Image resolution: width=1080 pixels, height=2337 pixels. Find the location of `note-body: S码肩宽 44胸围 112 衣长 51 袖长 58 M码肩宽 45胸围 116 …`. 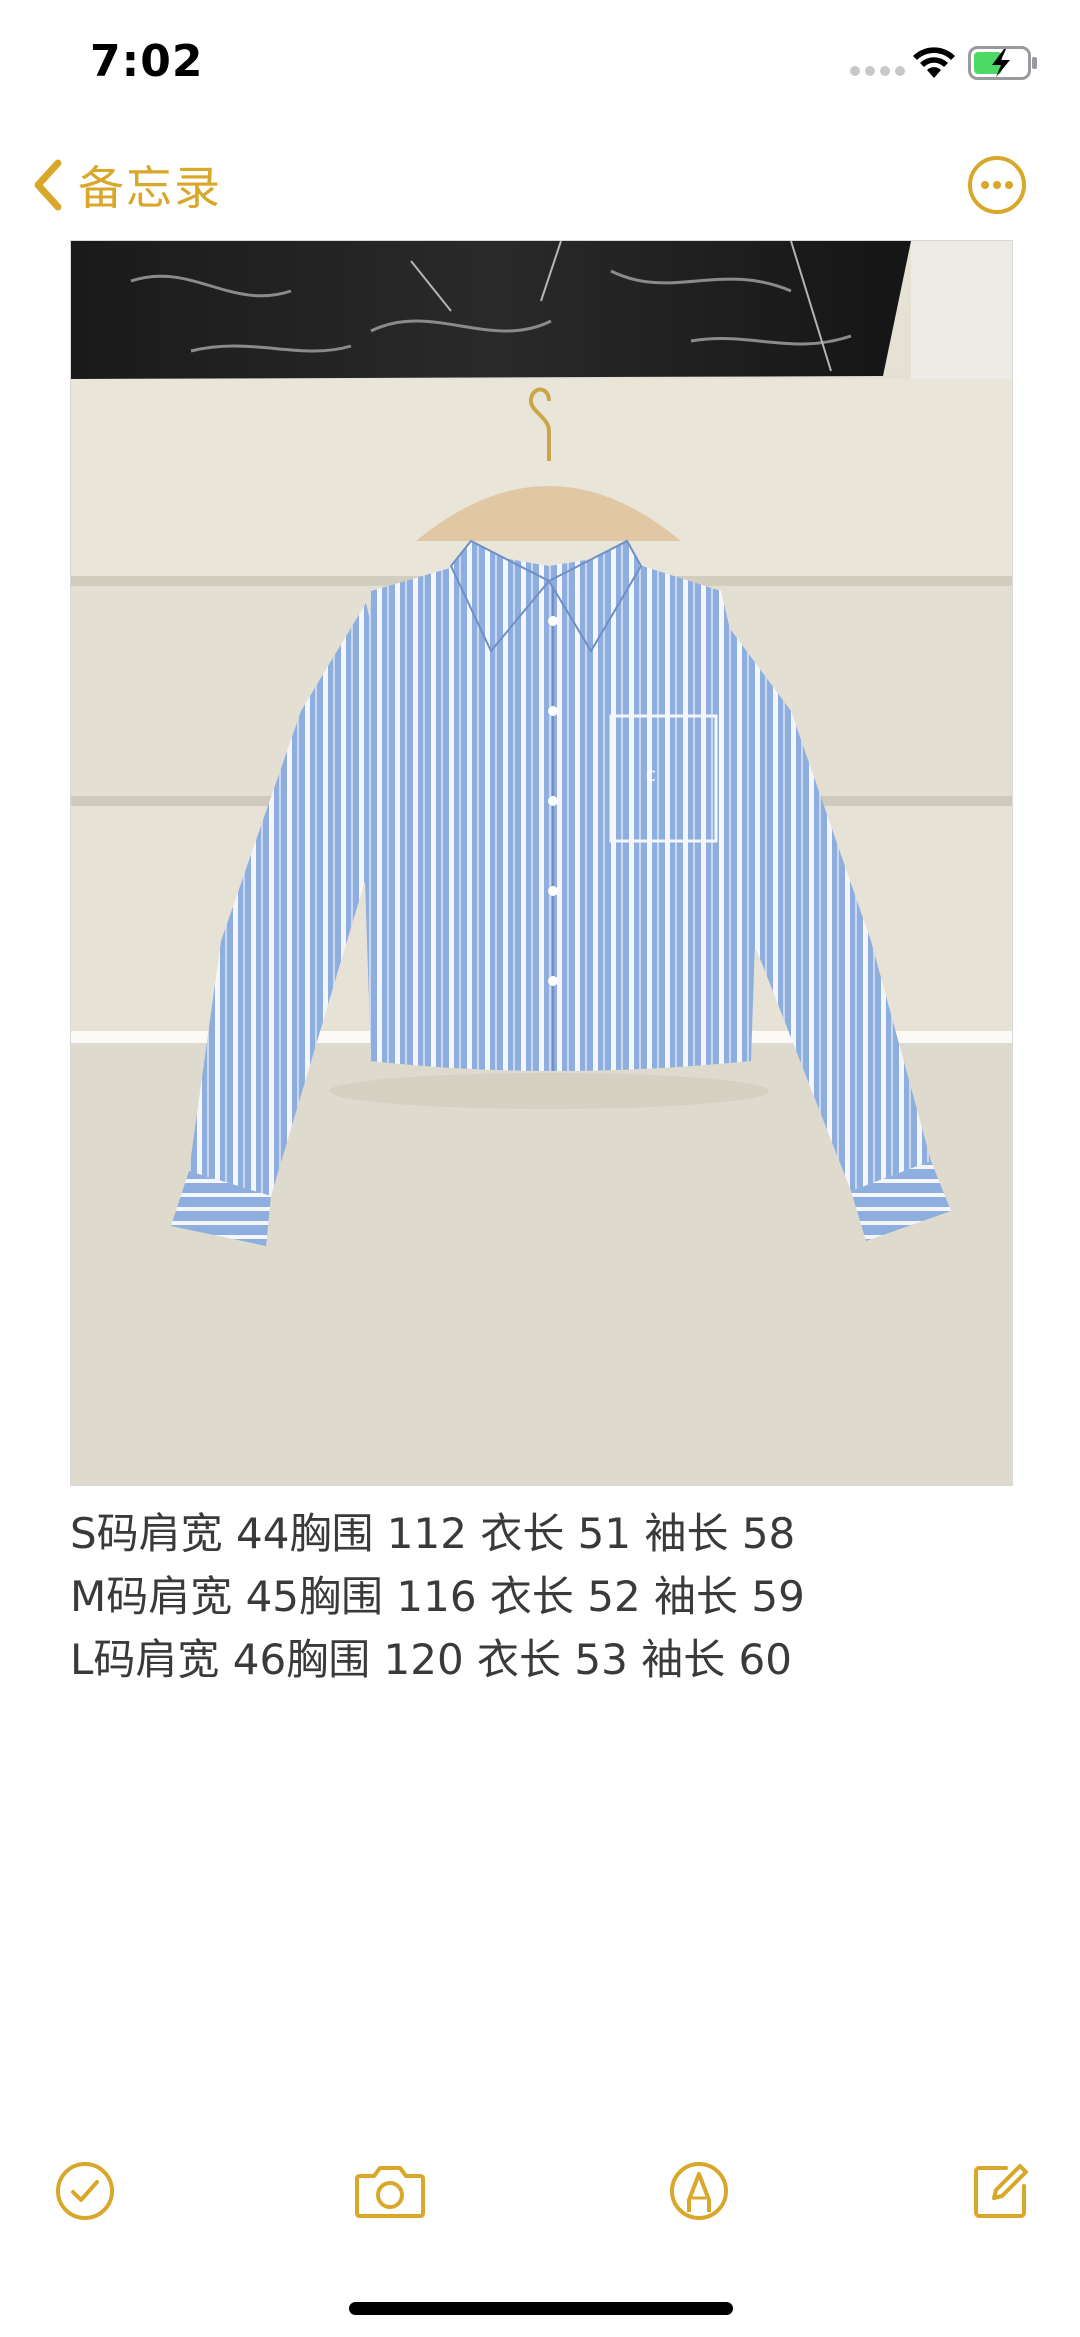

note-body: S码肩宽 44胸围 112 衣长 51 袖长 58 M码肩宽 45胸围 116 … is located at coordinates (540, 1596).